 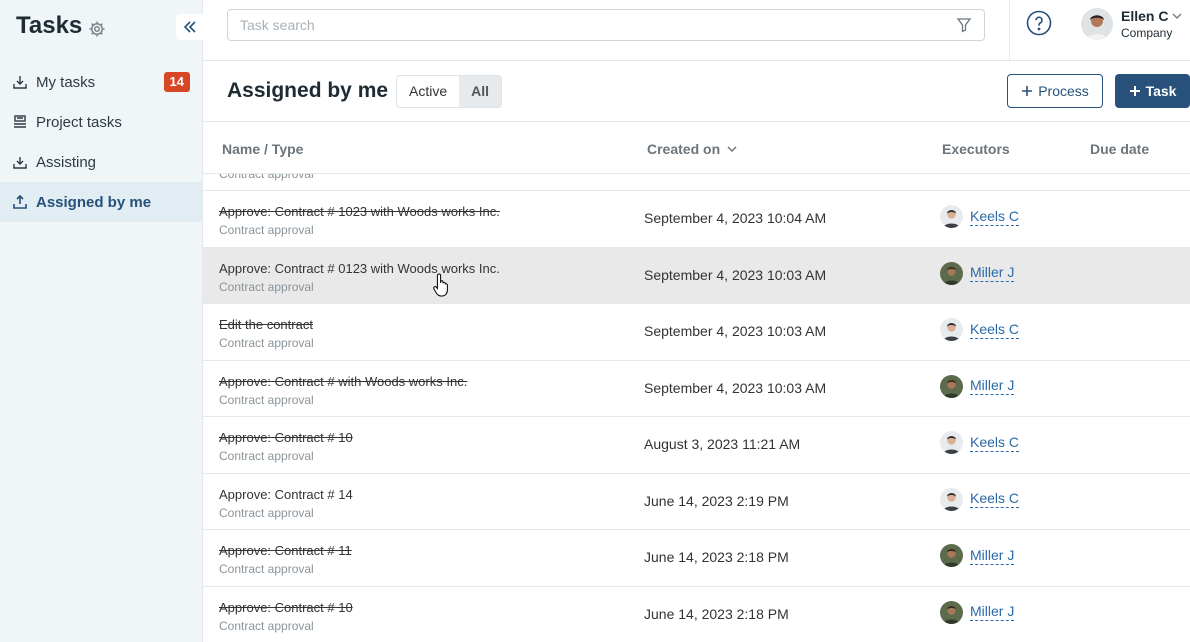 I want to click on column-created-on: Created on, so click(x=692, y=149).